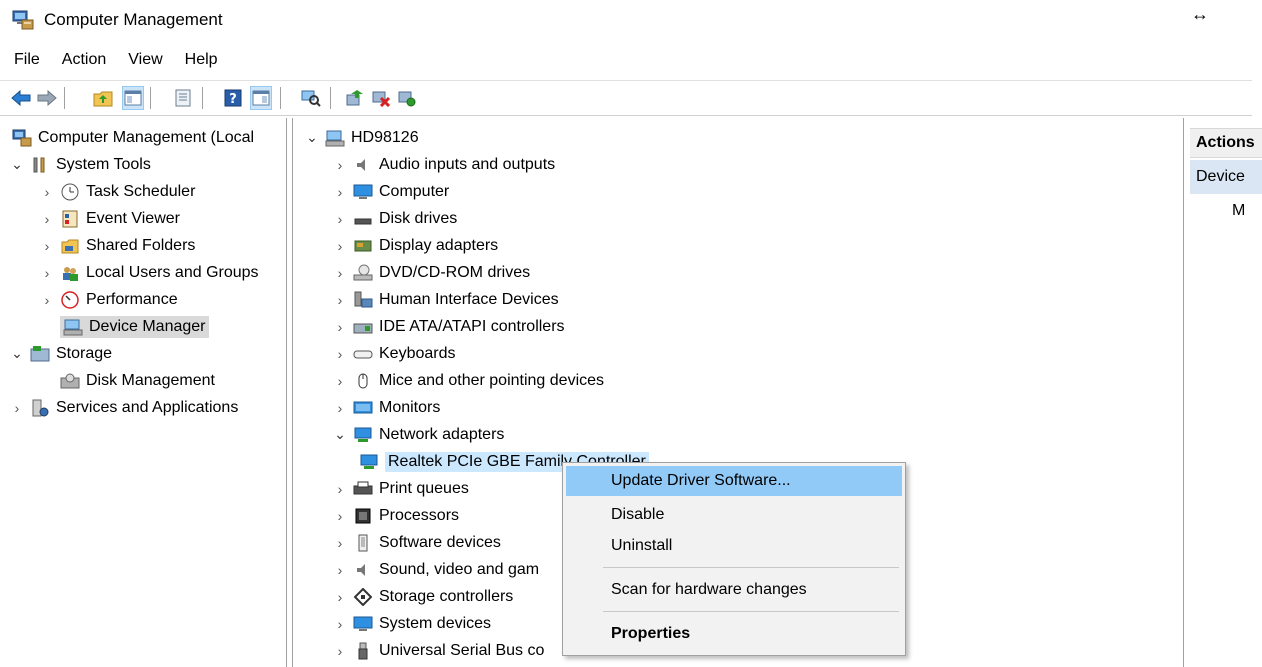 This screenshot has width=1262, height=667. I want to click on tree-item-task-scheduler: › Task Scheduler, so click(117, 191).